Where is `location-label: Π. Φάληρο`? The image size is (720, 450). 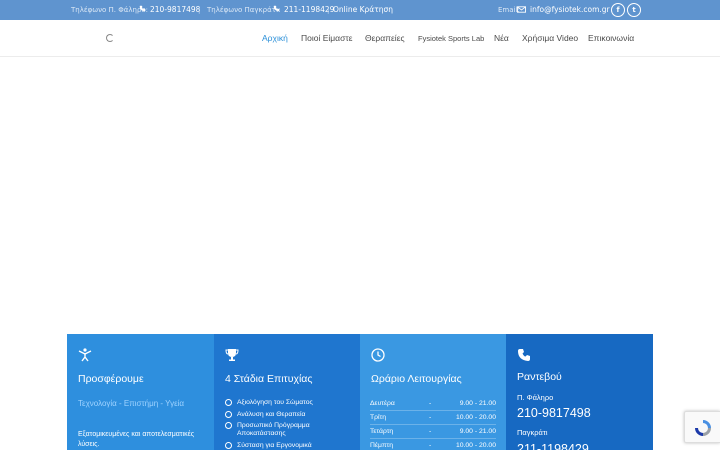
location-label: Π. Φάληρο is located at coordinates (535, 397).